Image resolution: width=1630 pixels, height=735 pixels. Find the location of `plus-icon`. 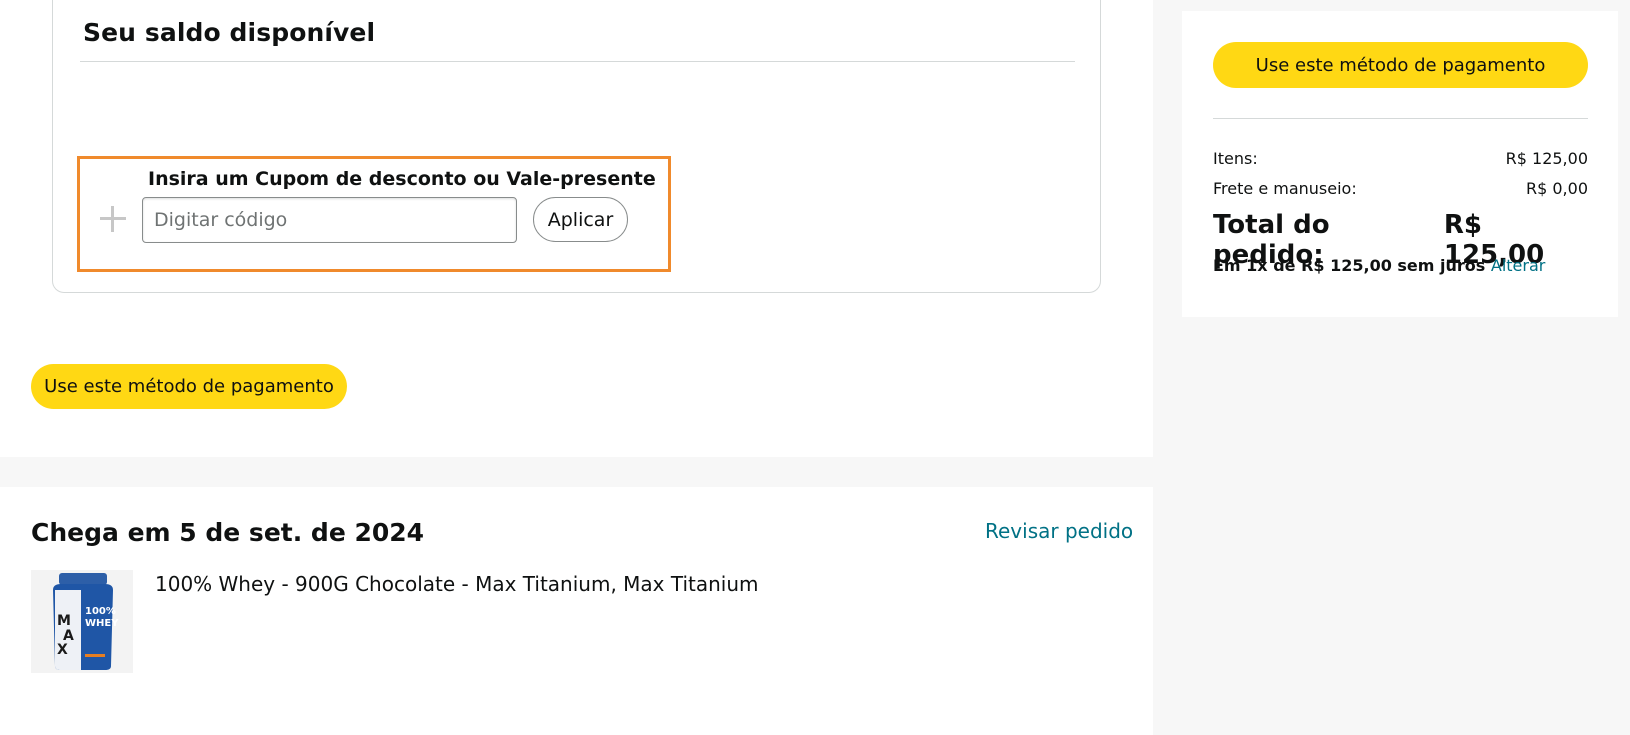

plus-icon is located at coordinates (113, 219).